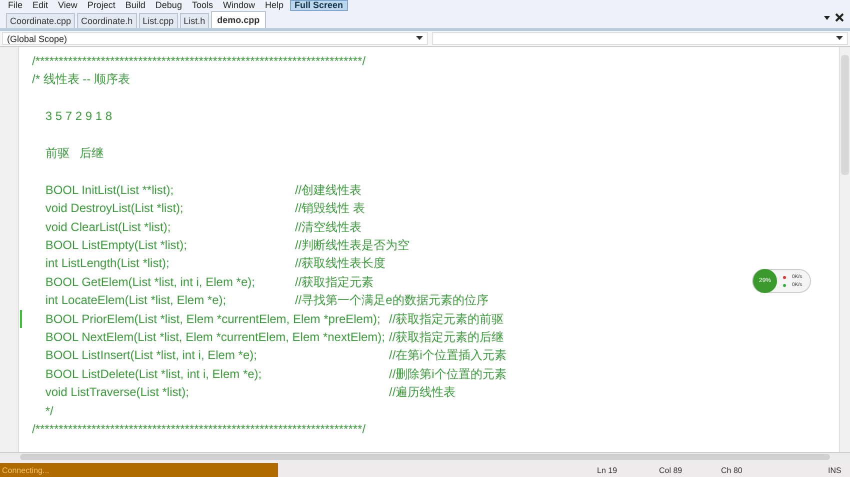 The image size is (850, 477). What do you see at coordinates (319, 5) in the screenshot?
I see `menu-item: Full Screen` at bounding box center [319, 5].